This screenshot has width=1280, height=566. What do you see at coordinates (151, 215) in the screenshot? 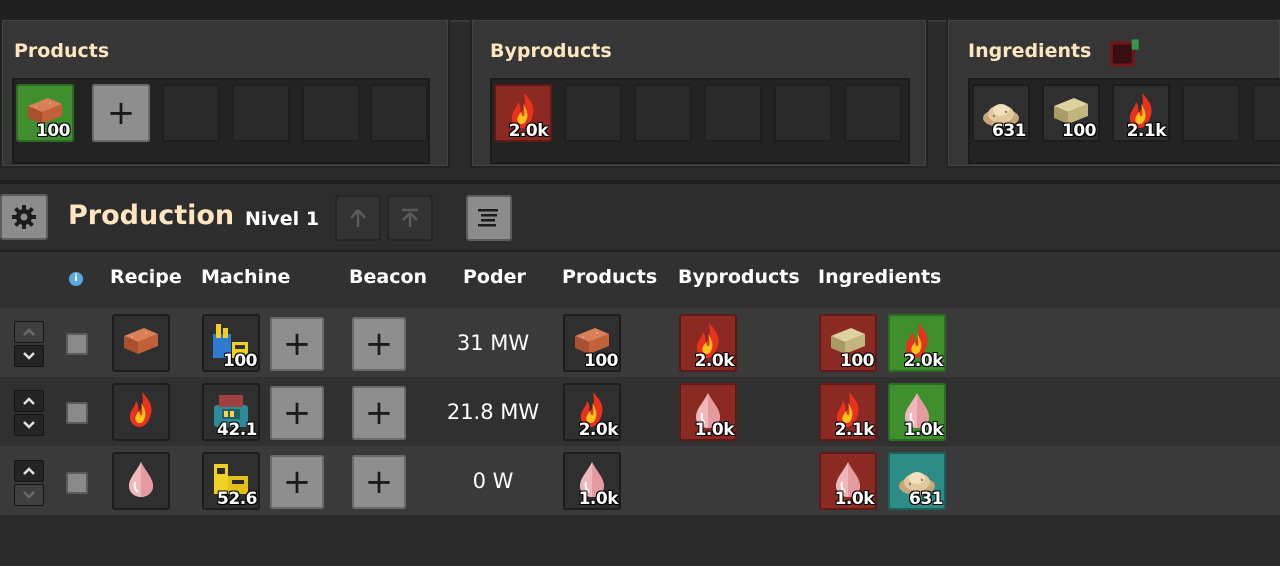
I see `production-title: Production` at bounding box center [151, 215].